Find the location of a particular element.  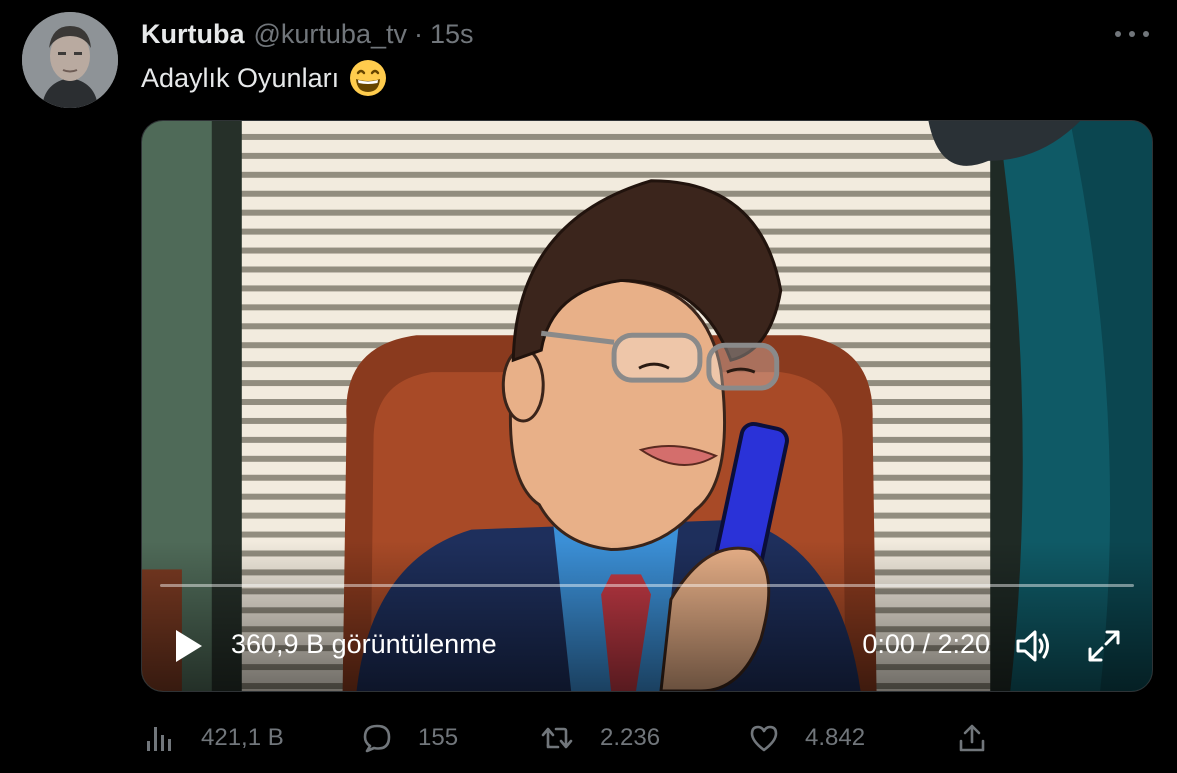

more-options-icon is located at coordinates (1132, 34).